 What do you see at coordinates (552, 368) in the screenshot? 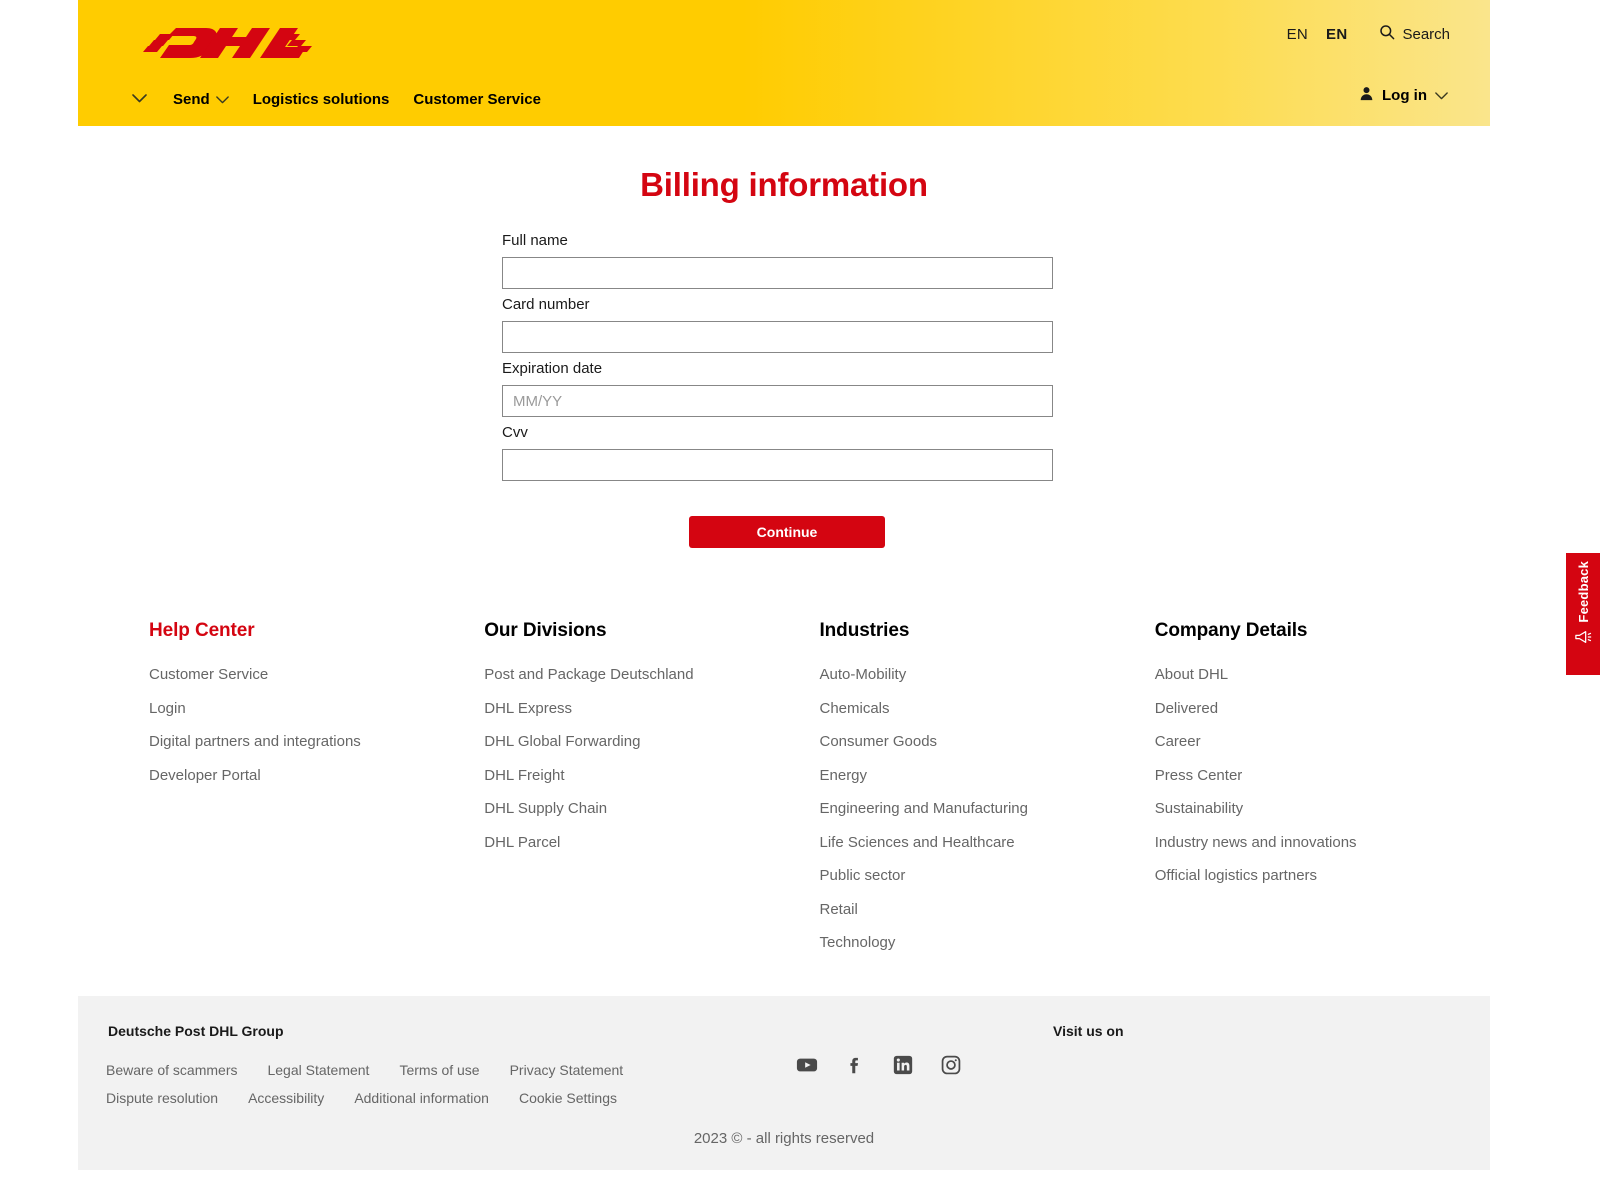
I see `field-expiration-date-label: Expiration date` at bounding box center [552, 368].